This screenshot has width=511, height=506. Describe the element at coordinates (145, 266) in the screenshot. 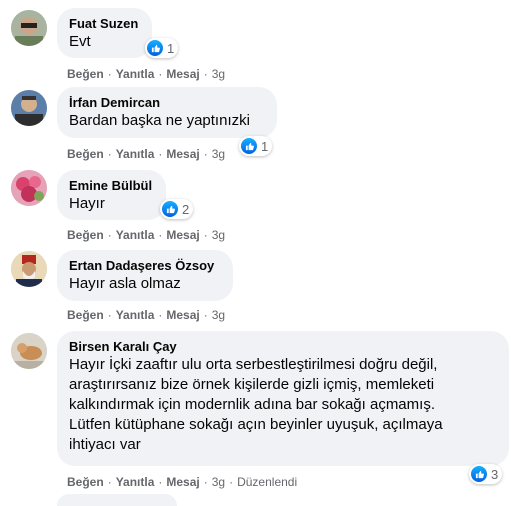

I see `comment-author: Ertan Dadaşeres Özsoy` at that location.